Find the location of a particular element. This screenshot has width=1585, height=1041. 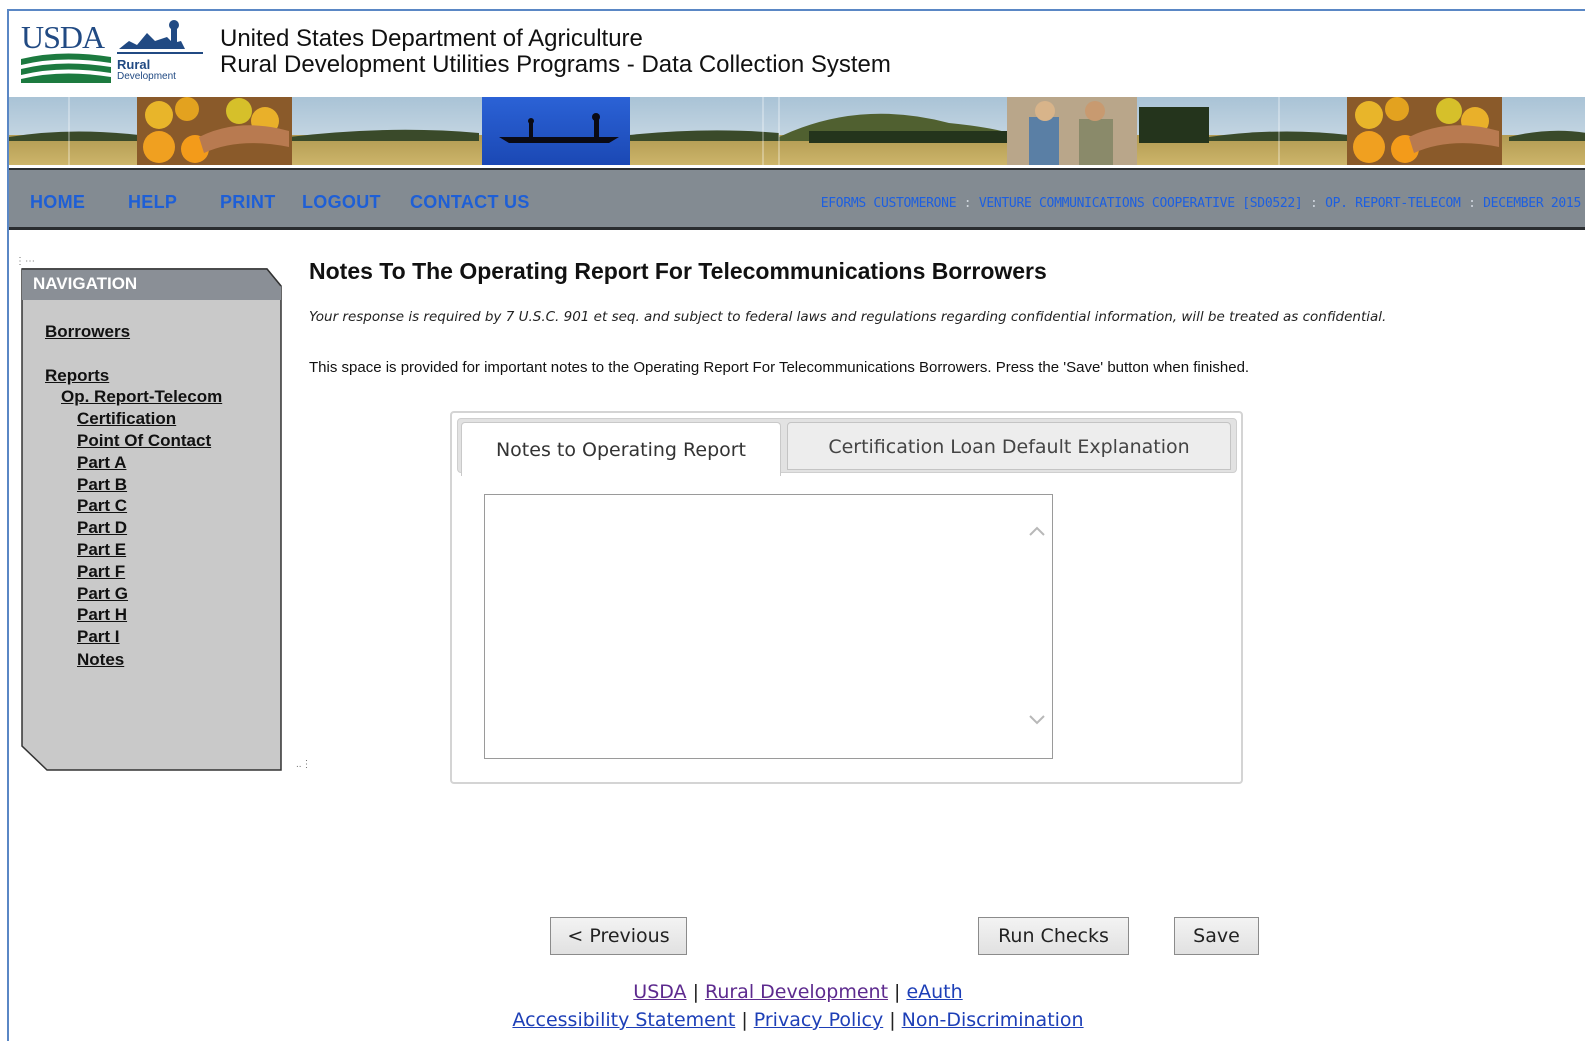

photo-banner is located at coordinates (797, 131).